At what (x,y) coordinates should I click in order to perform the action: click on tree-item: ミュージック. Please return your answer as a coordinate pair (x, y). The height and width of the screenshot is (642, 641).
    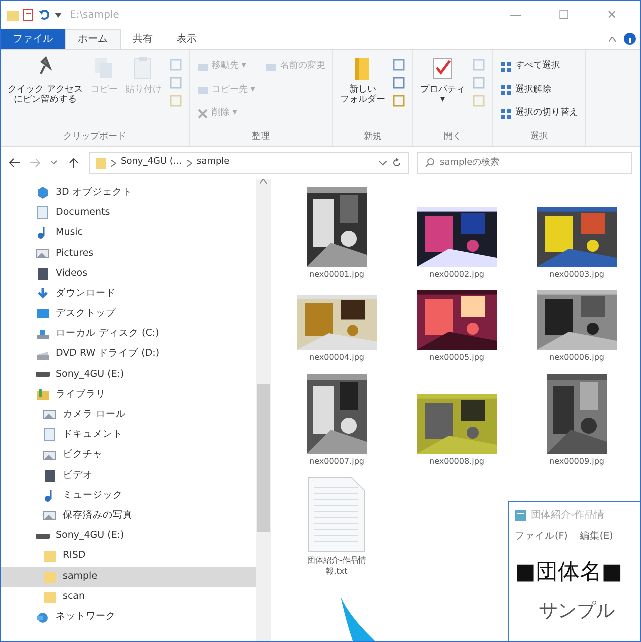
    Looking at the image, I should click on (128, 496).